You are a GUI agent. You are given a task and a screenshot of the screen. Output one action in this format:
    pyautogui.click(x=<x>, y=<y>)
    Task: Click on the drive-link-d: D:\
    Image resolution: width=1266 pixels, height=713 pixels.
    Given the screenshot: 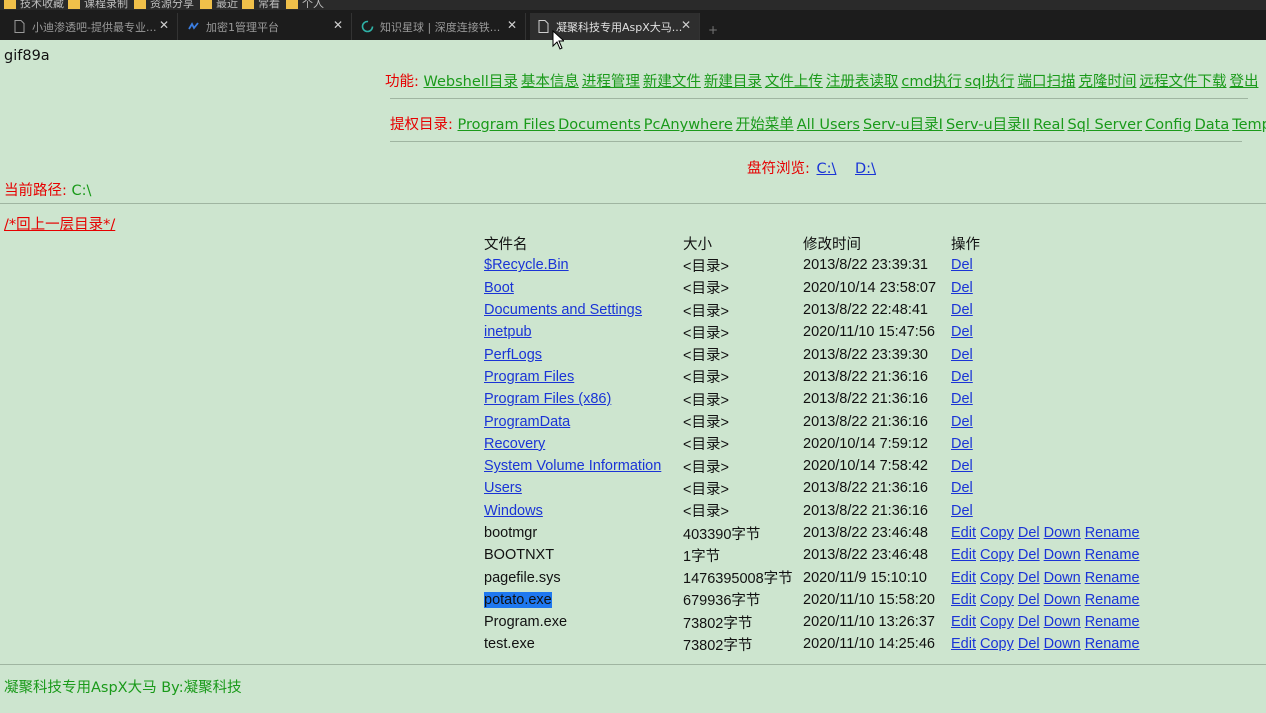 What is the action you would take?
    pyautogui.click(x=865, y=169)
    